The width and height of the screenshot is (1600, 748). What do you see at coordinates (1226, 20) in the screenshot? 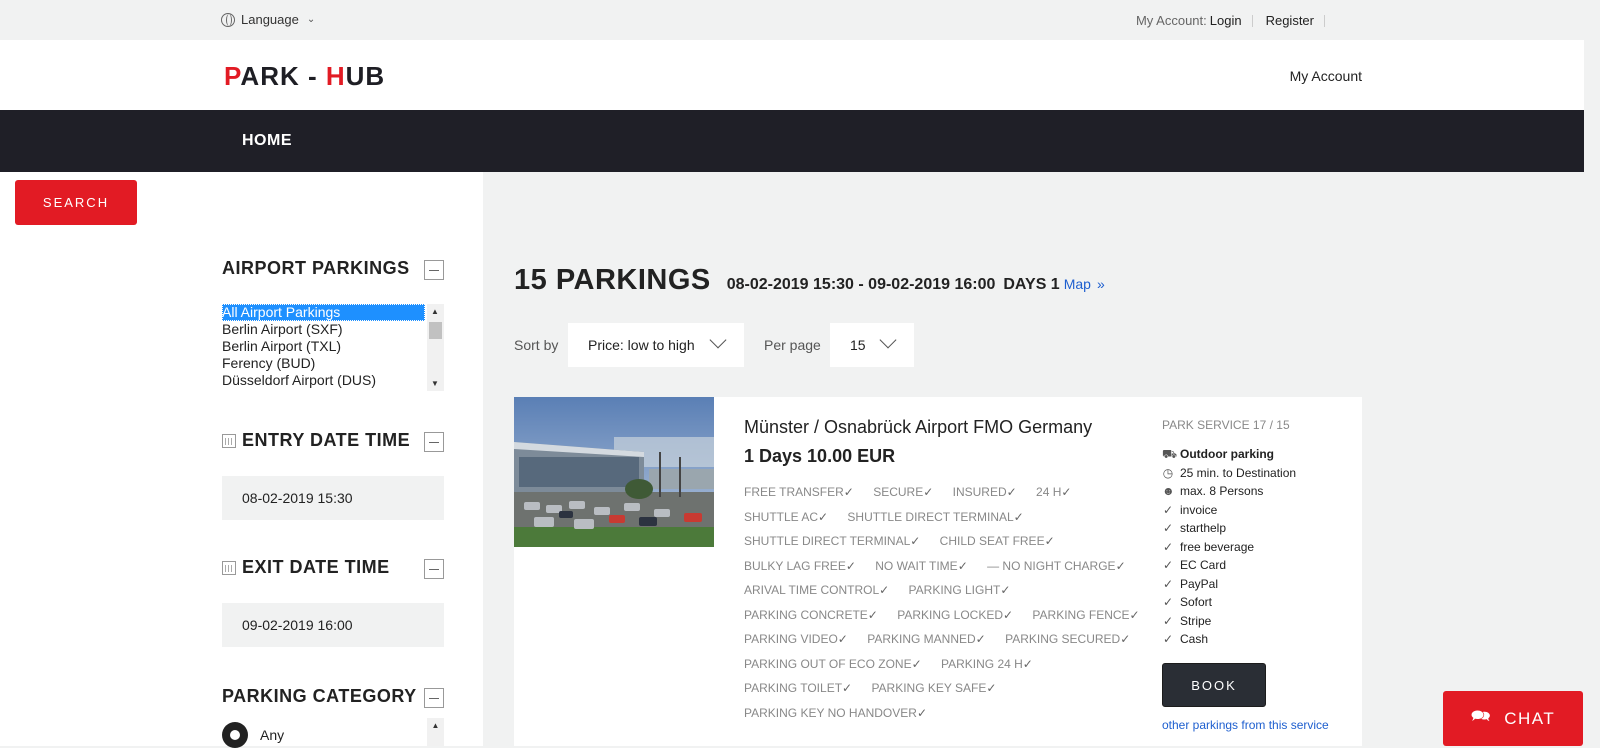
I see `login-link: Login` at bounding box center [1226, 20].